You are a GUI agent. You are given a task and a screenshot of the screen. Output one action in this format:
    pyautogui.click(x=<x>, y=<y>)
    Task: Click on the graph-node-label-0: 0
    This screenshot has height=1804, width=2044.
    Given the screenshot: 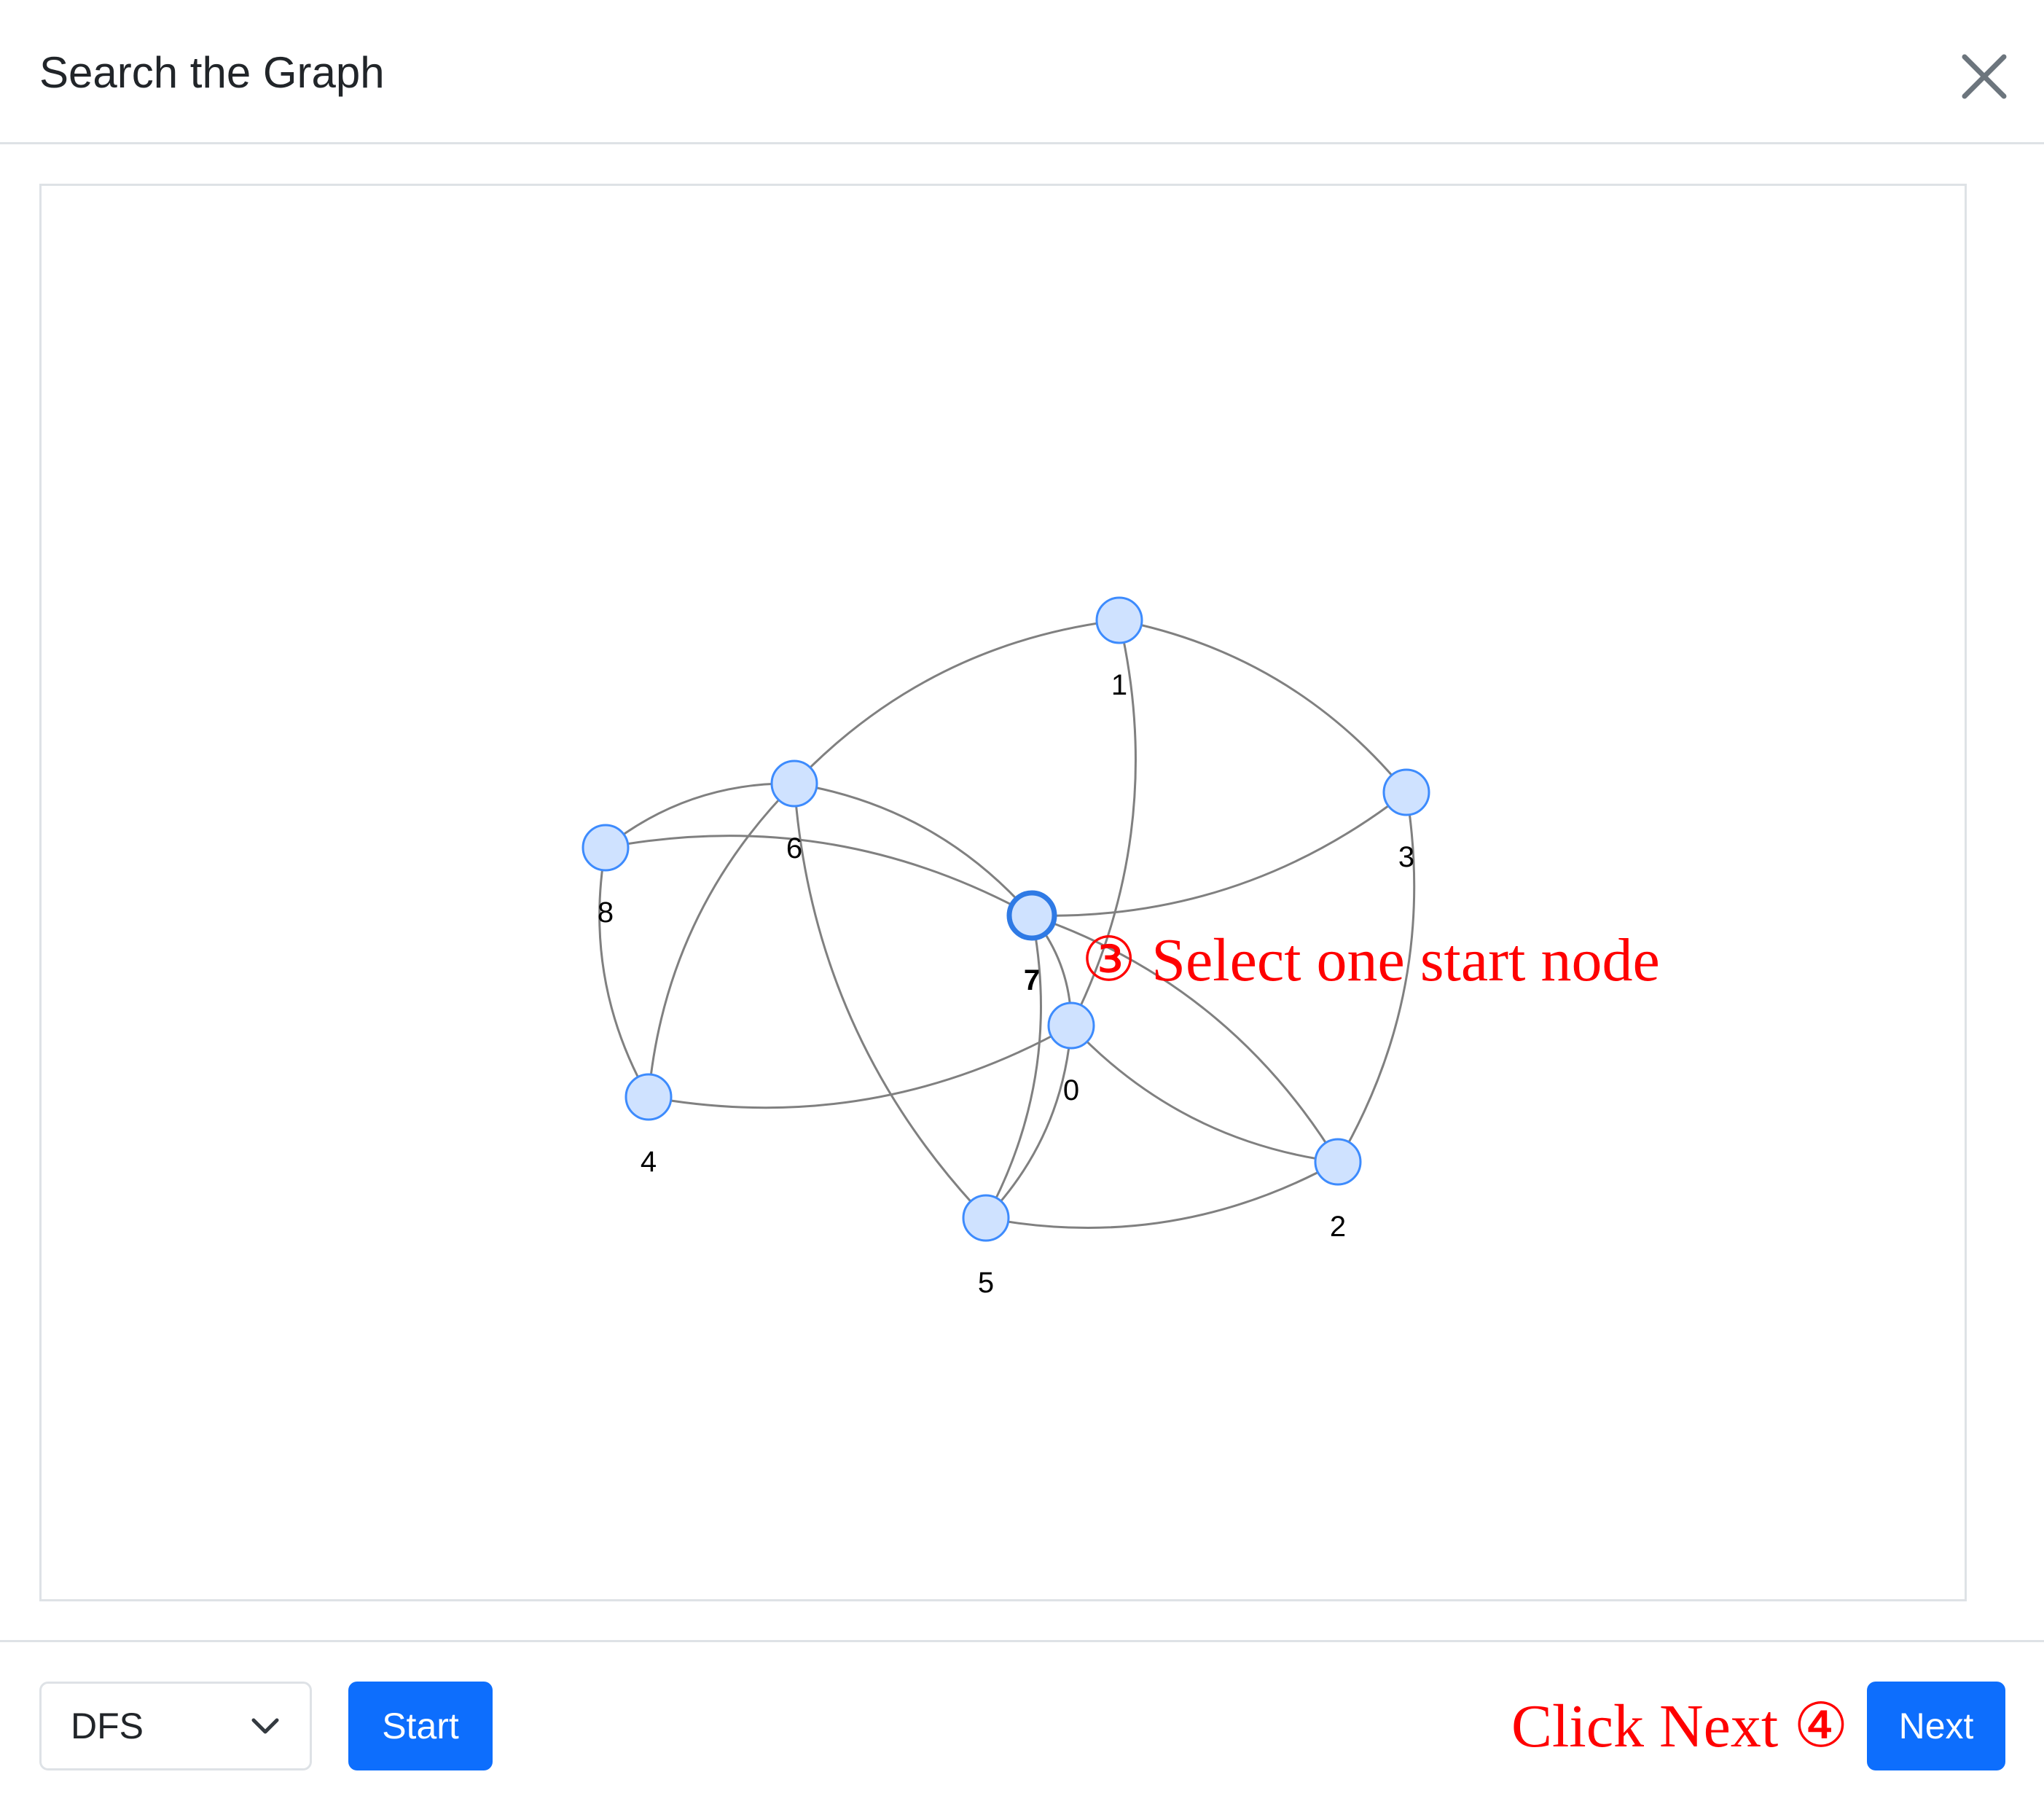 What is the action you would take?
    pyautogui.click(x=1071, y=1090)
    